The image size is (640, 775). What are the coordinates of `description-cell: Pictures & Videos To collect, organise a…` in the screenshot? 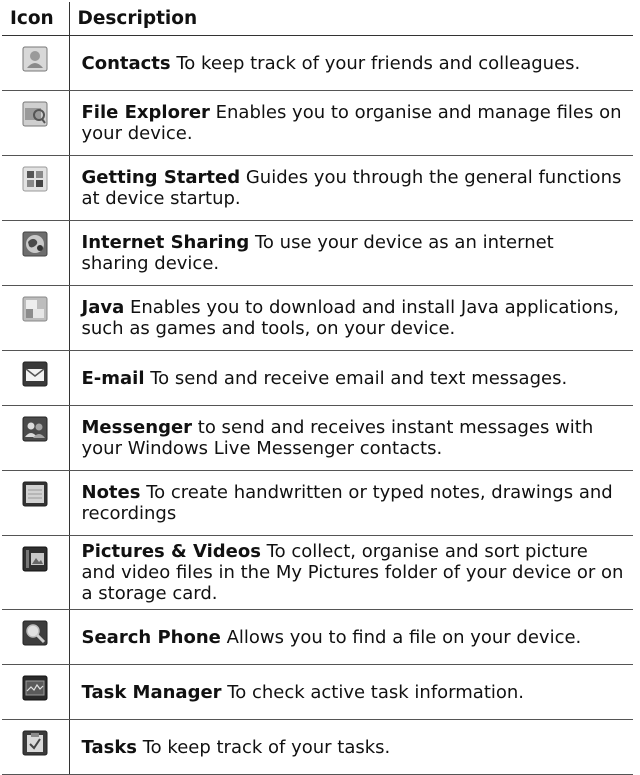 It's located at (351, 572).